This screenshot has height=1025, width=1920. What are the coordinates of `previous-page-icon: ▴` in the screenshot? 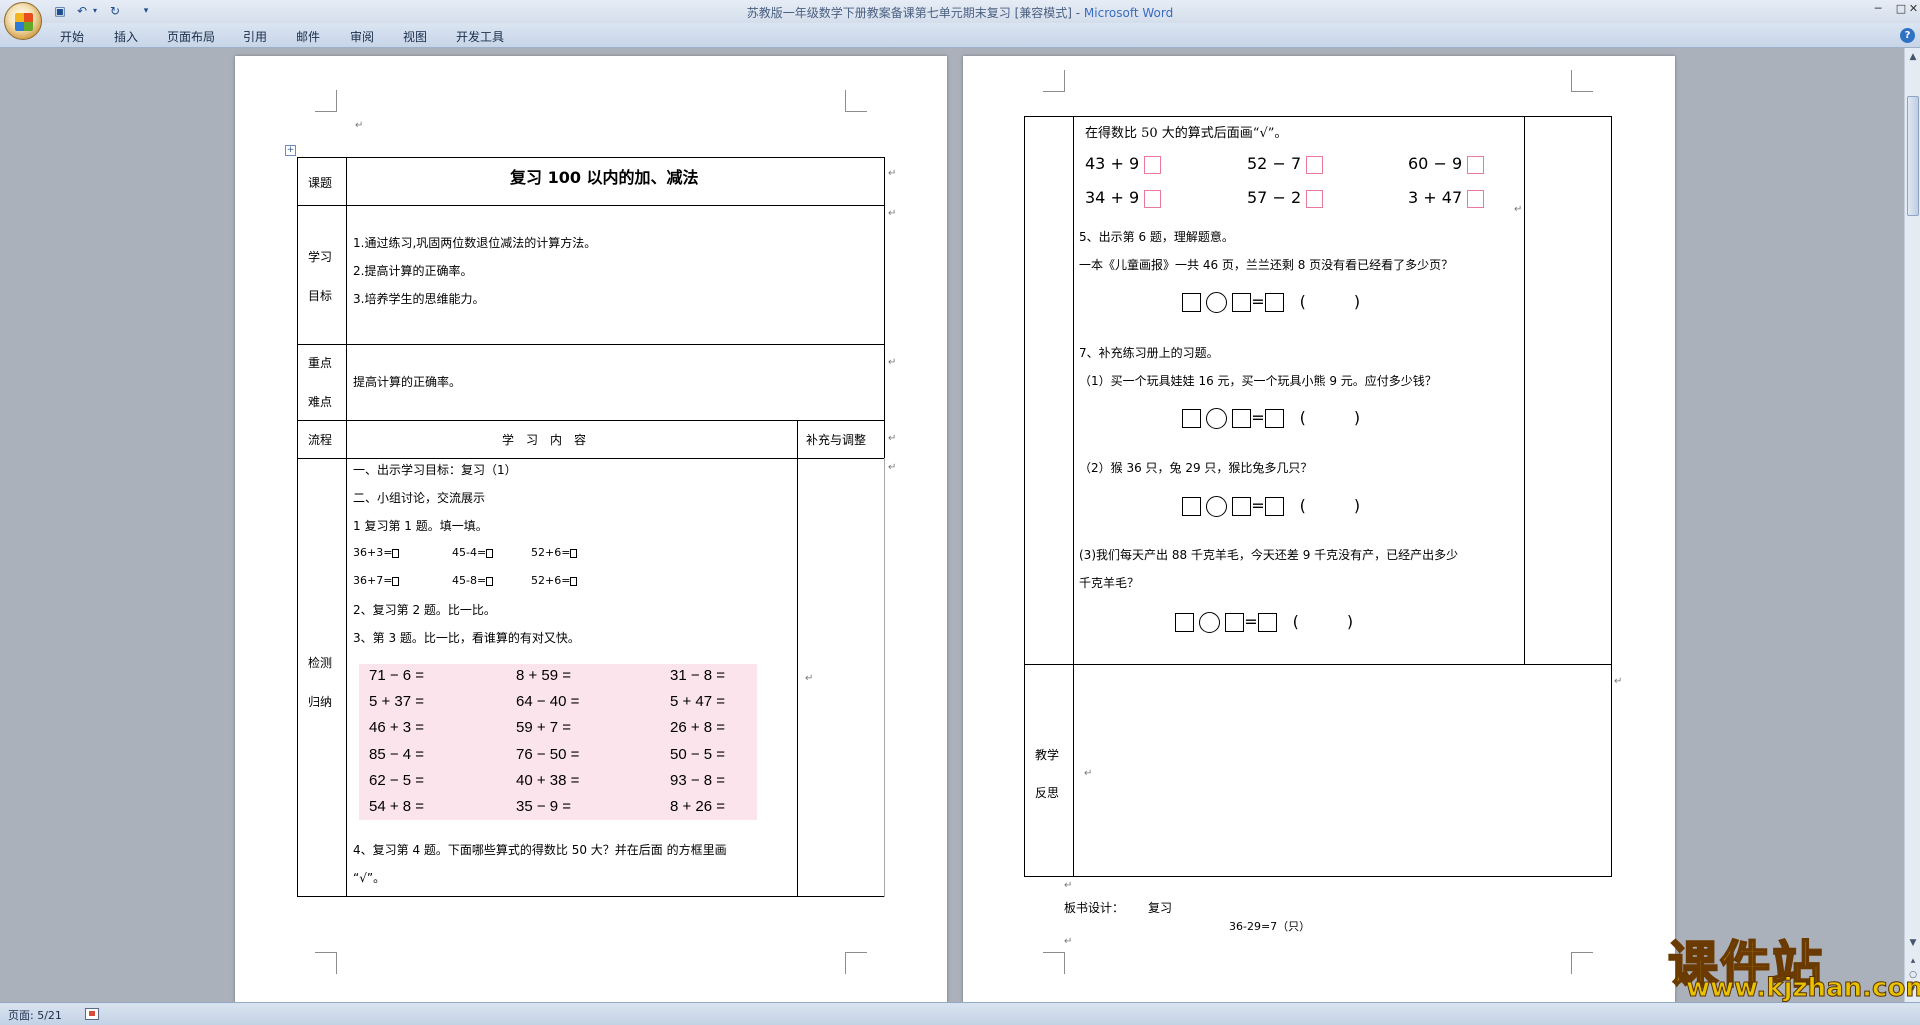 It's located at (1913, 961).